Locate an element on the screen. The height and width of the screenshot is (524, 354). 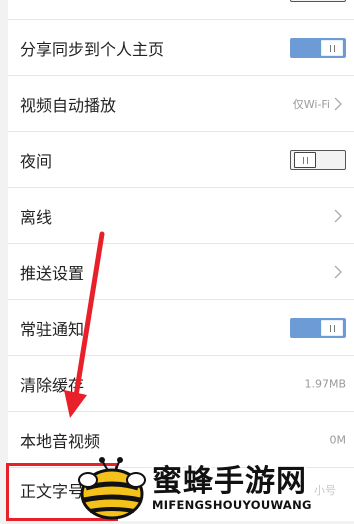
bee-logo-icon is located at coordinates (112, 488).